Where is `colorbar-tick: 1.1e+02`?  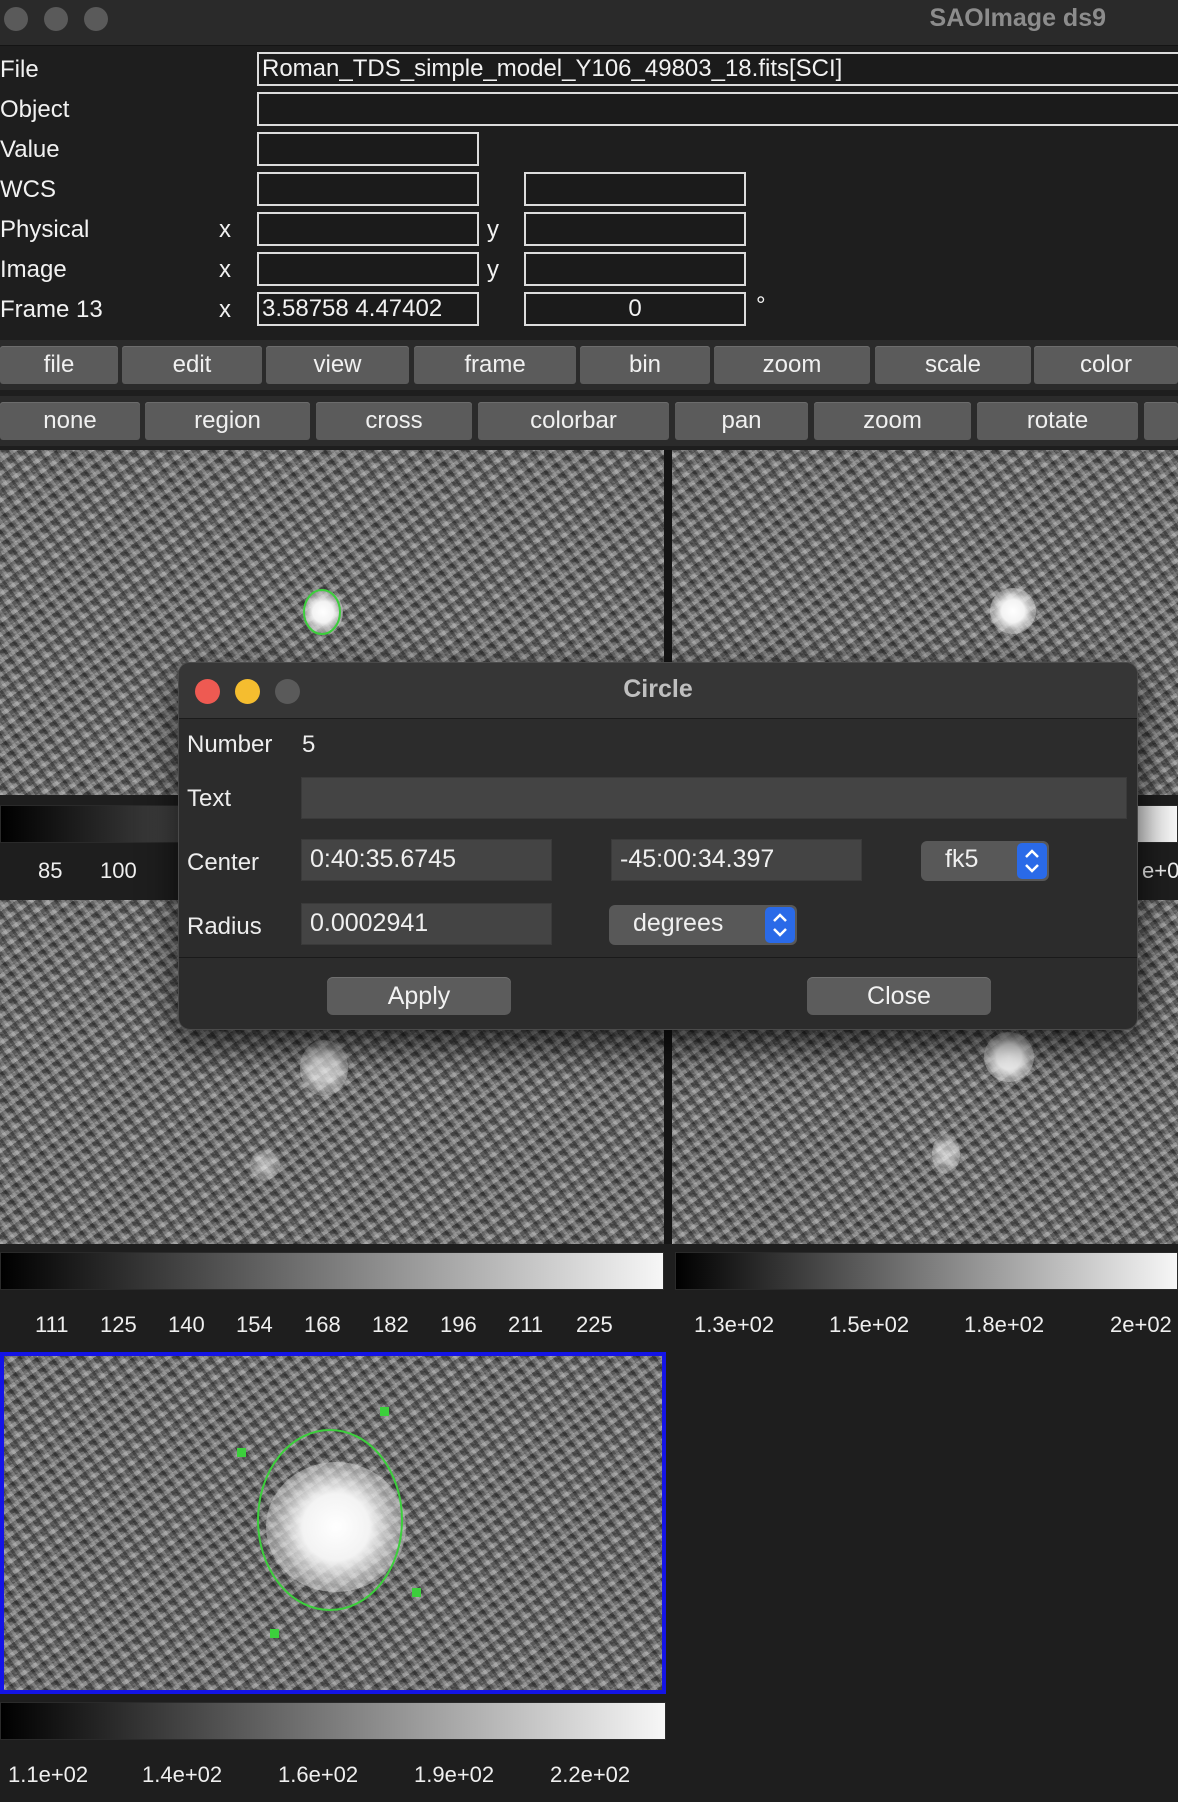 colorbar-tick: 1.1e+02 is located at coordinates (48, 1774).